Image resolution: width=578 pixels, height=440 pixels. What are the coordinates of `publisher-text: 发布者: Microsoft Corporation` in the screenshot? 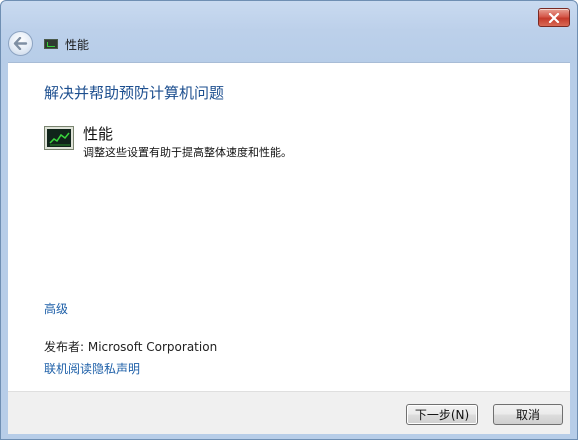 It's located at (131, 347).